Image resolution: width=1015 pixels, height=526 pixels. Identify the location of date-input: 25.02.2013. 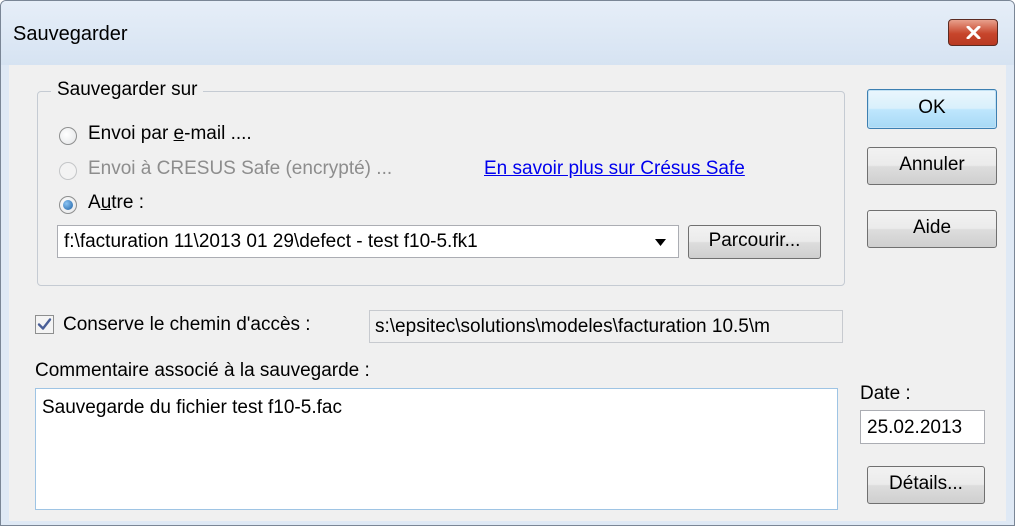
(922, 427).